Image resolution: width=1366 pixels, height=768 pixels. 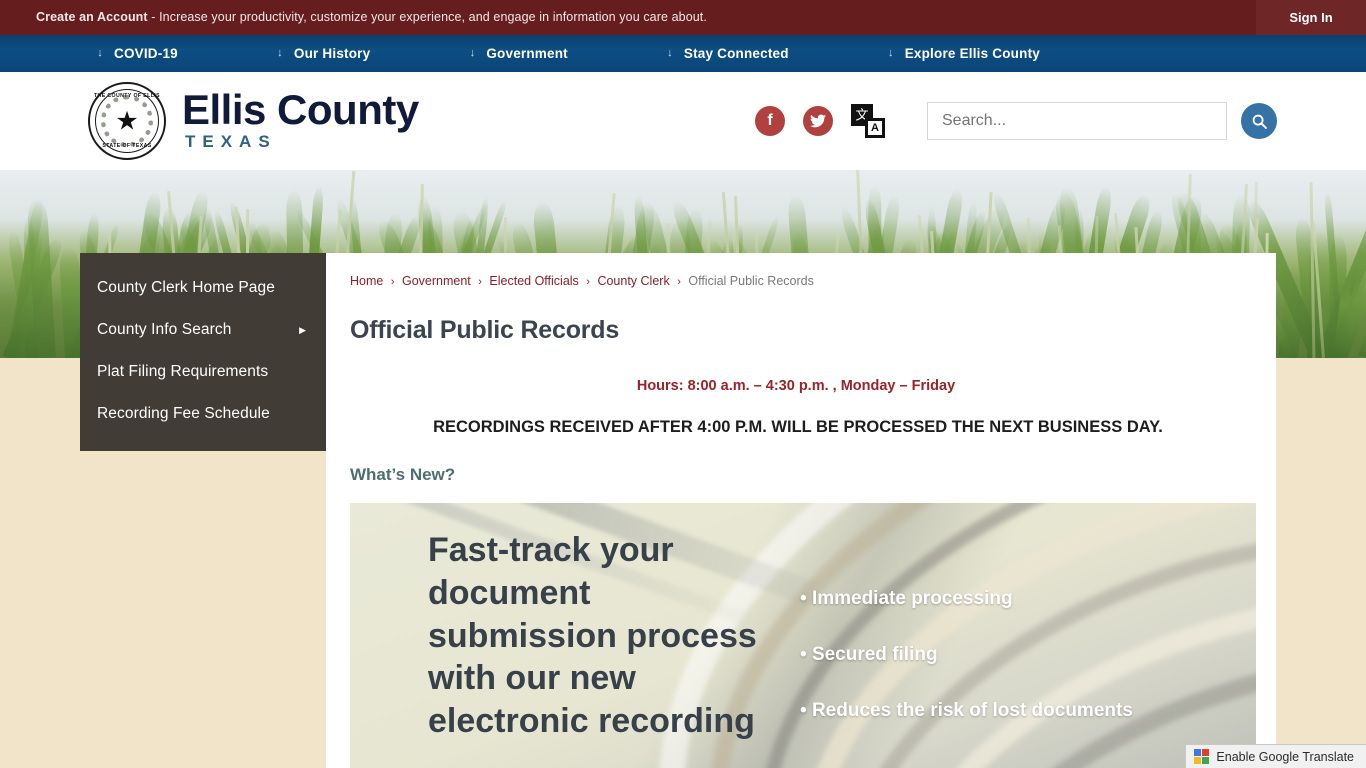 What do you see at coordinates (231, 142) in the screenshot?
I see `logo-subtitle: TEXAS` at bounding box center [231, 142].